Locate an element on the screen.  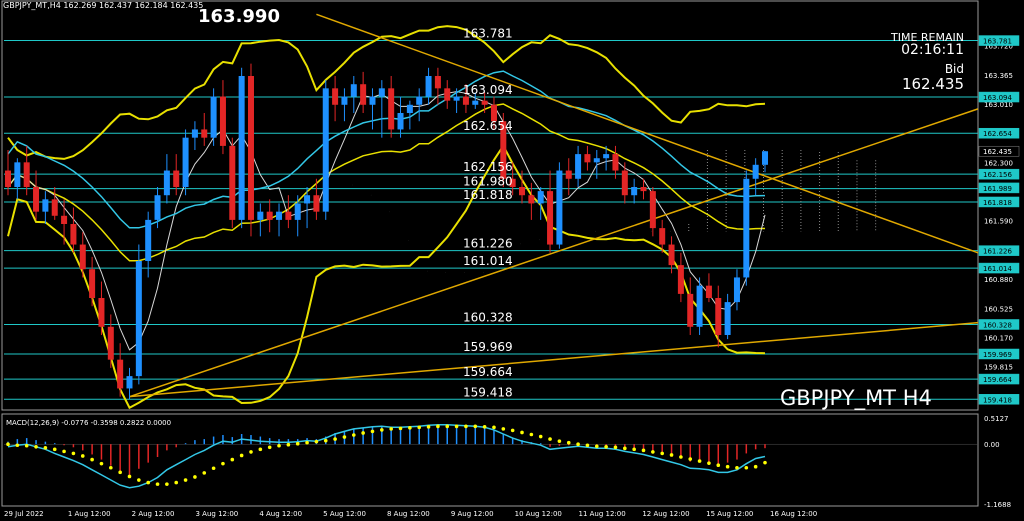
level-label: 162.654 is located at coordinates (488, 126).